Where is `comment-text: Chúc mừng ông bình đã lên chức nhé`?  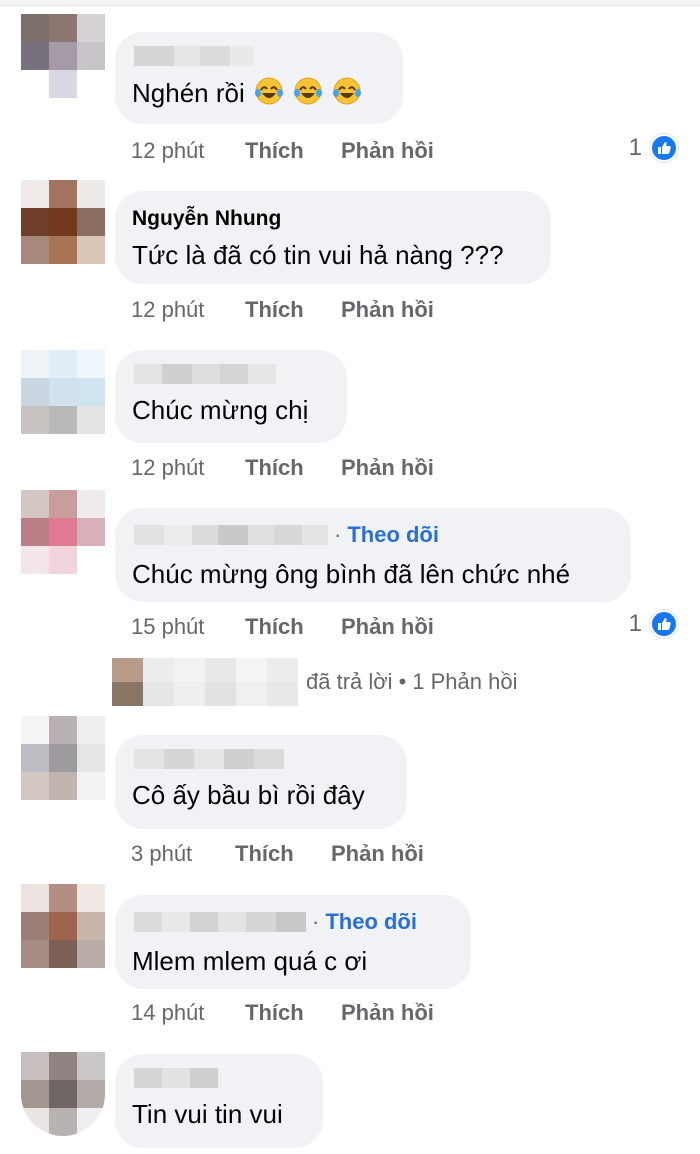
comment-text: Chúc mừng ông bình đã lên chức nhé is located at coordinates (351, 574).